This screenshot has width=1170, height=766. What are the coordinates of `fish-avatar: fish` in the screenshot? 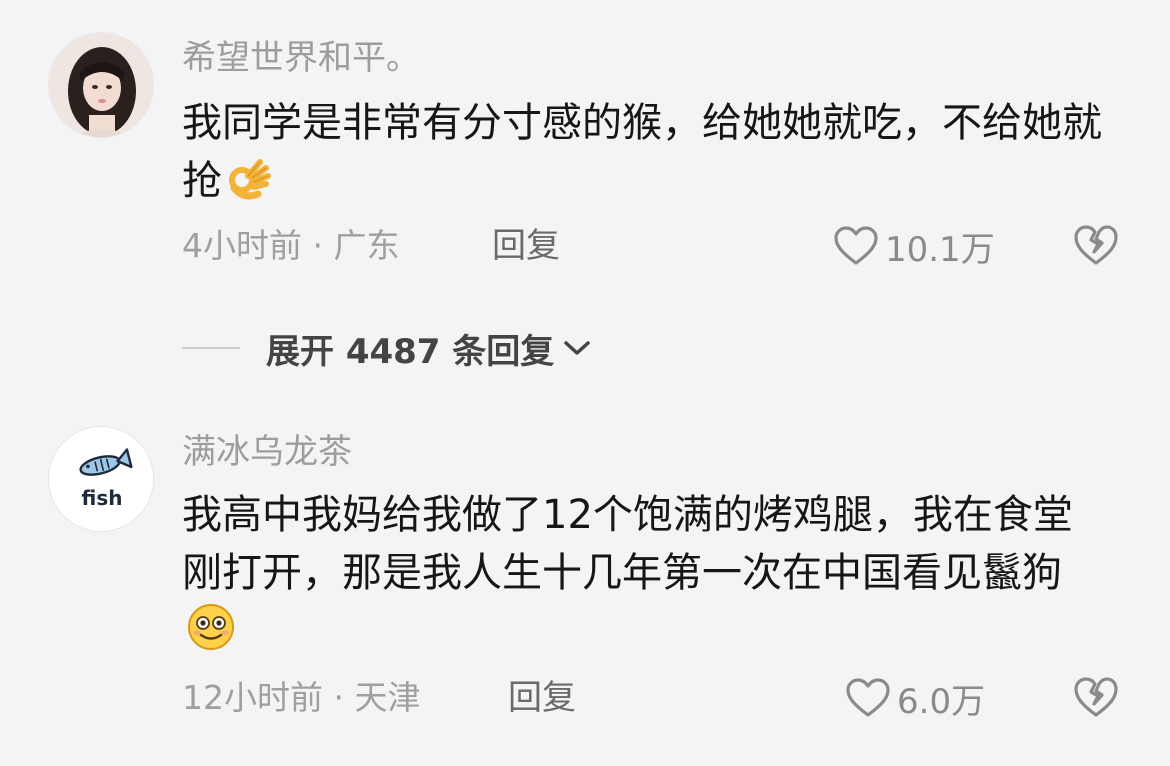 It's located at (101, 479).